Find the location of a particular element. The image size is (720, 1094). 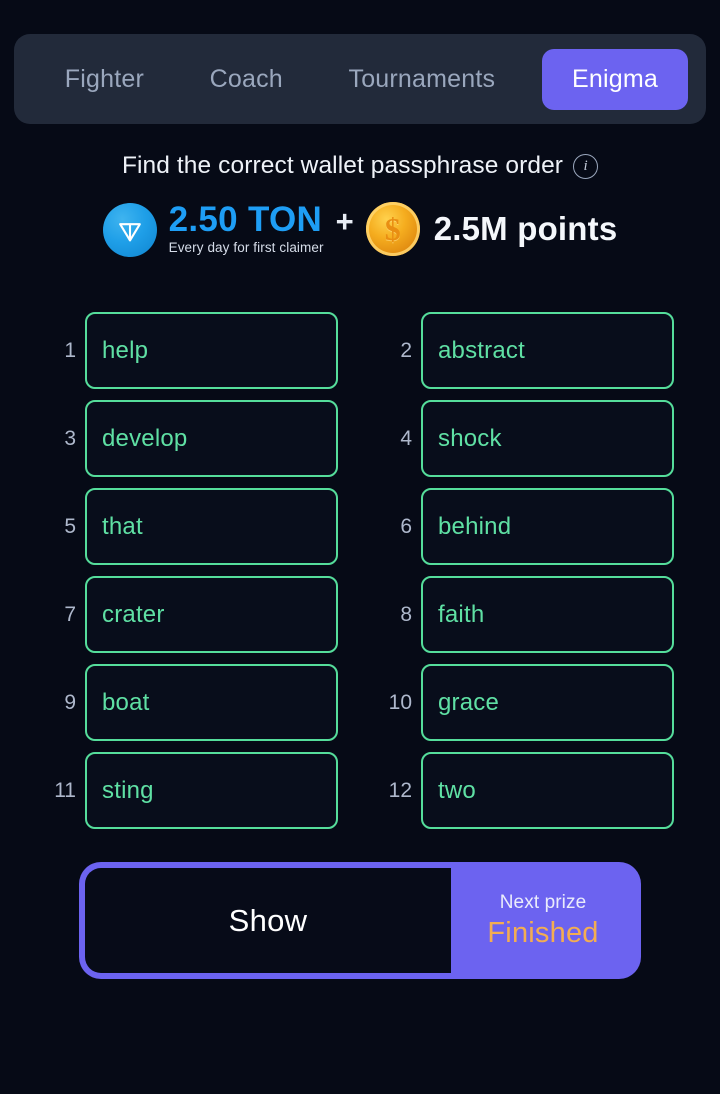

word-text: help is located at coordinates (125, 350).